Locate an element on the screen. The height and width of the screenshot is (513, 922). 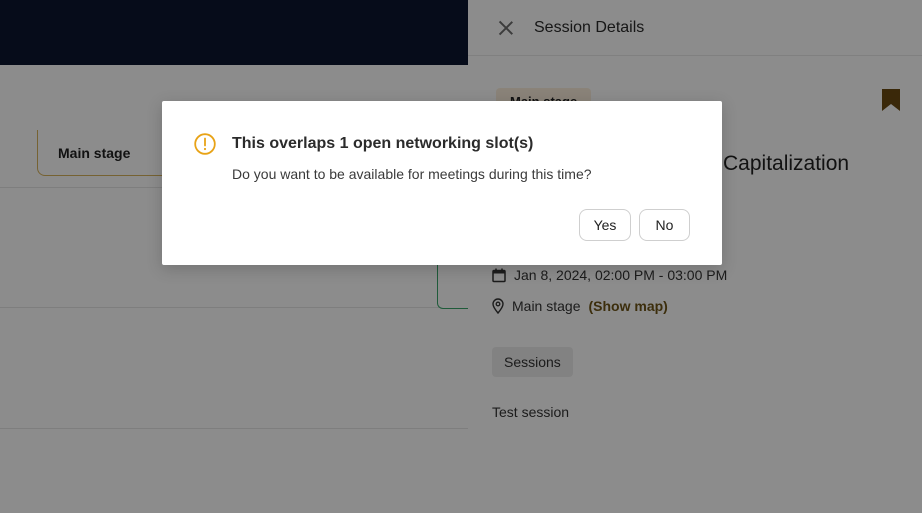
yes-button: Yes is located at coordinates (605, 225).